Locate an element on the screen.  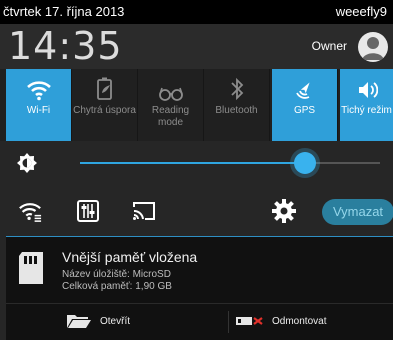
brightness-slider is located at coordinates (230, 163).